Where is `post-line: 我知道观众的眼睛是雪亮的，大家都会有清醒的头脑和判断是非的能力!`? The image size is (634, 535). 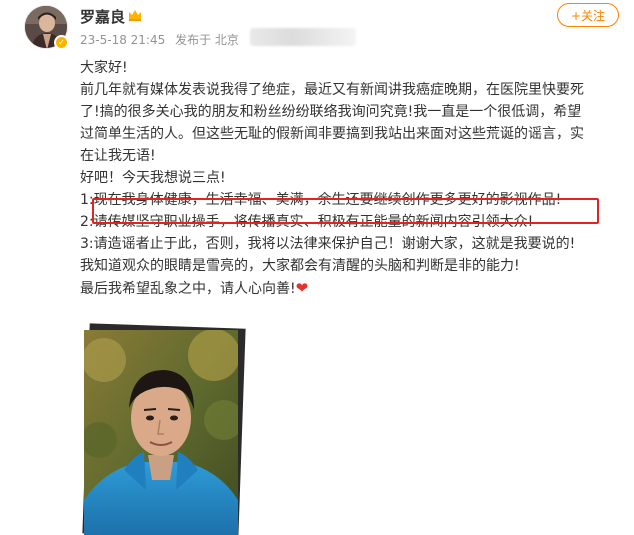
post-line: 我知道观众的眼睛是雪亮的，大家都会有清醒的头脑和判断是非的能力! is located at coordinates (300, 266).